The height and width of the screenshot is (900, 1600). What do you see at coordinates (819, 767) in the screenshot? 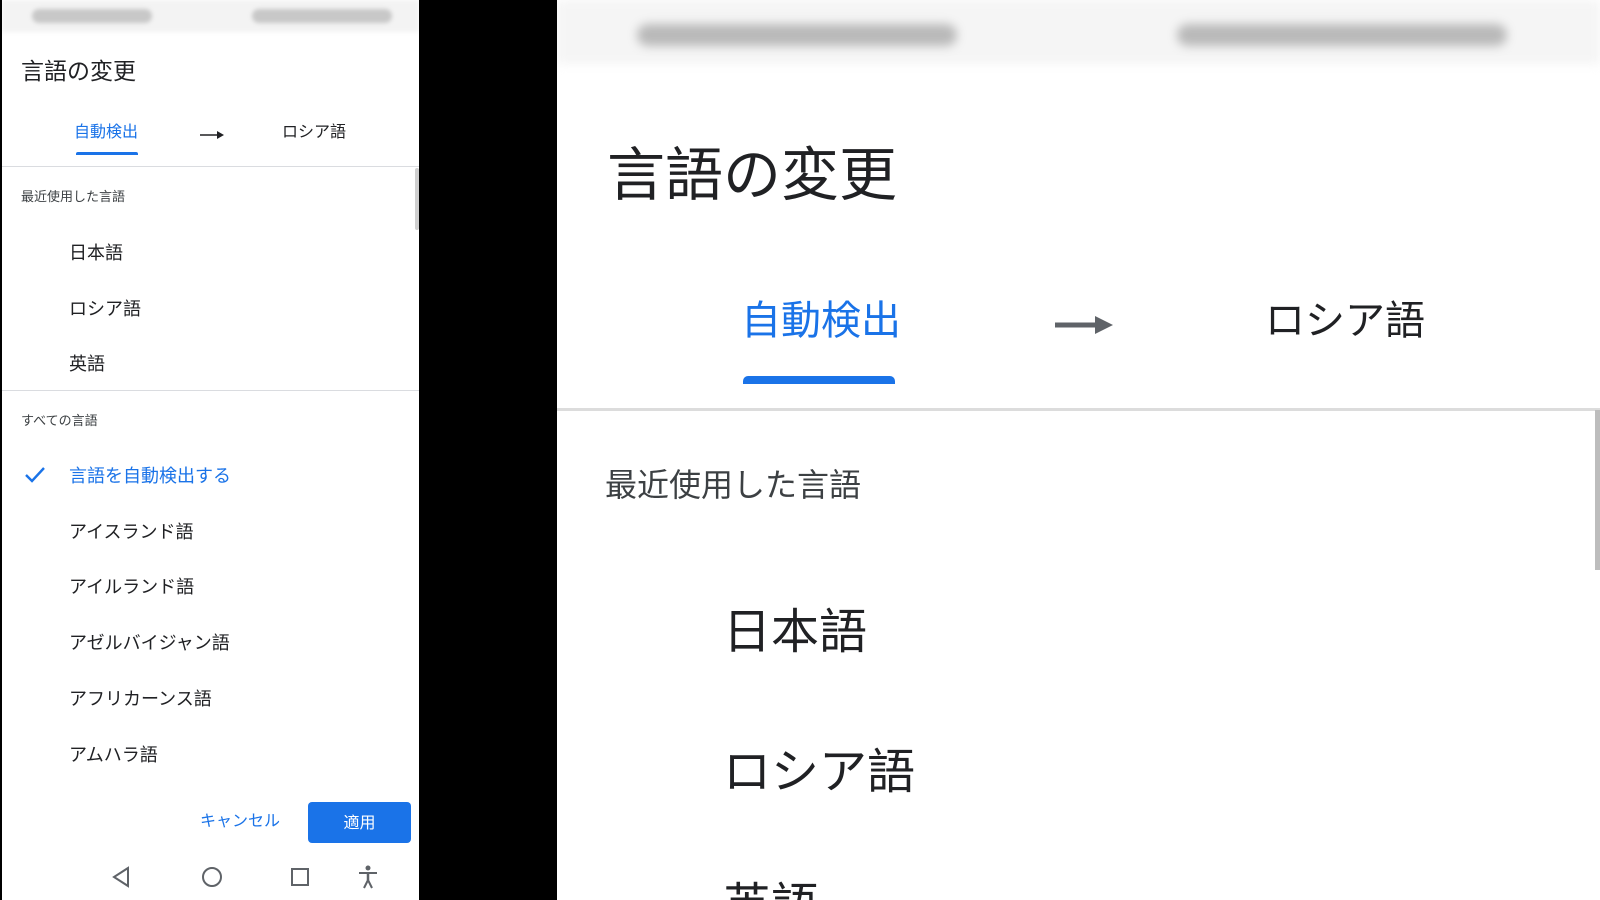
I see `zoomed-list-item: ロシア語` at bounding box center [819, 767].